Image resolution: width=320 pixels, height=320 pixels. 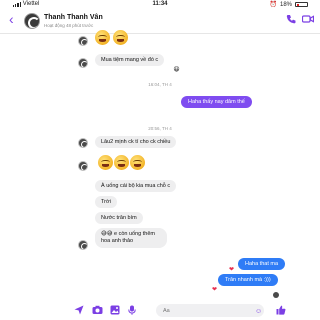 I want to click on alarm-icon: ⏰, so click(x=273, y=5).